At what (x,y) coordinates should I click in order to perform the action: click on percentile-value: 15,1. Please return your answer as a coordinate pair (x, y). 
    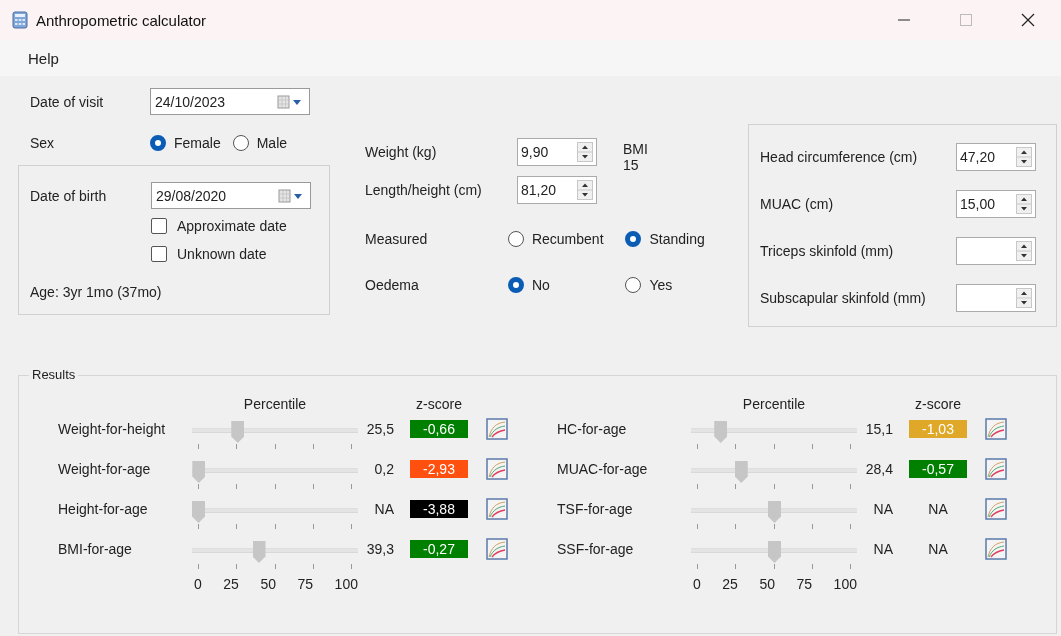
    Looking at the image, I should click on (878, 429).